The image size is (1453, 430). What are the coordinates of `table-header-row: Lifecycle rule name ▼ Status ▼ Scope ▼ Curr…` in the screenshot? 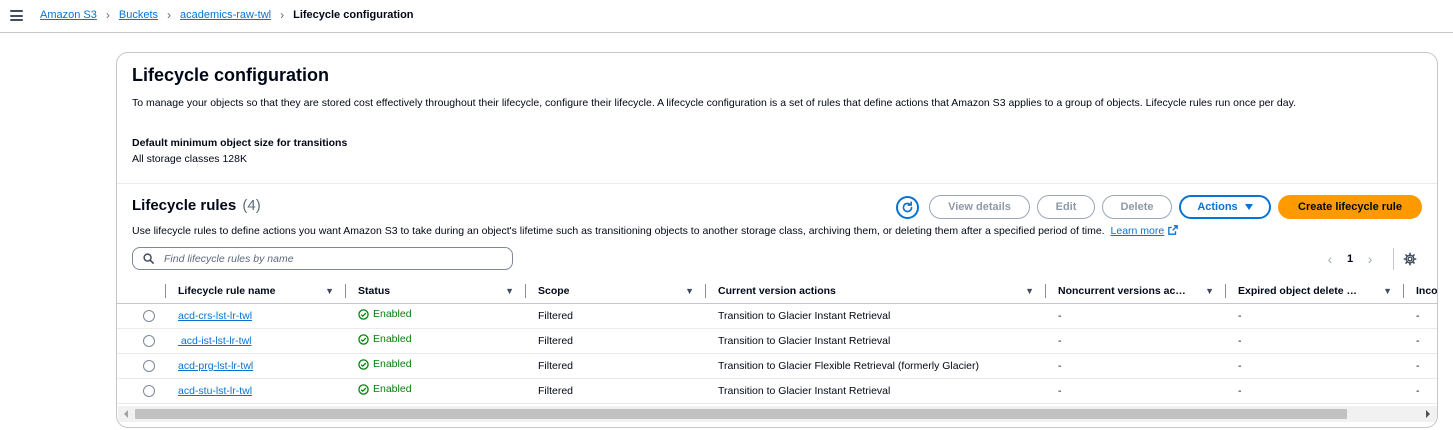 It's located at (777, 291).